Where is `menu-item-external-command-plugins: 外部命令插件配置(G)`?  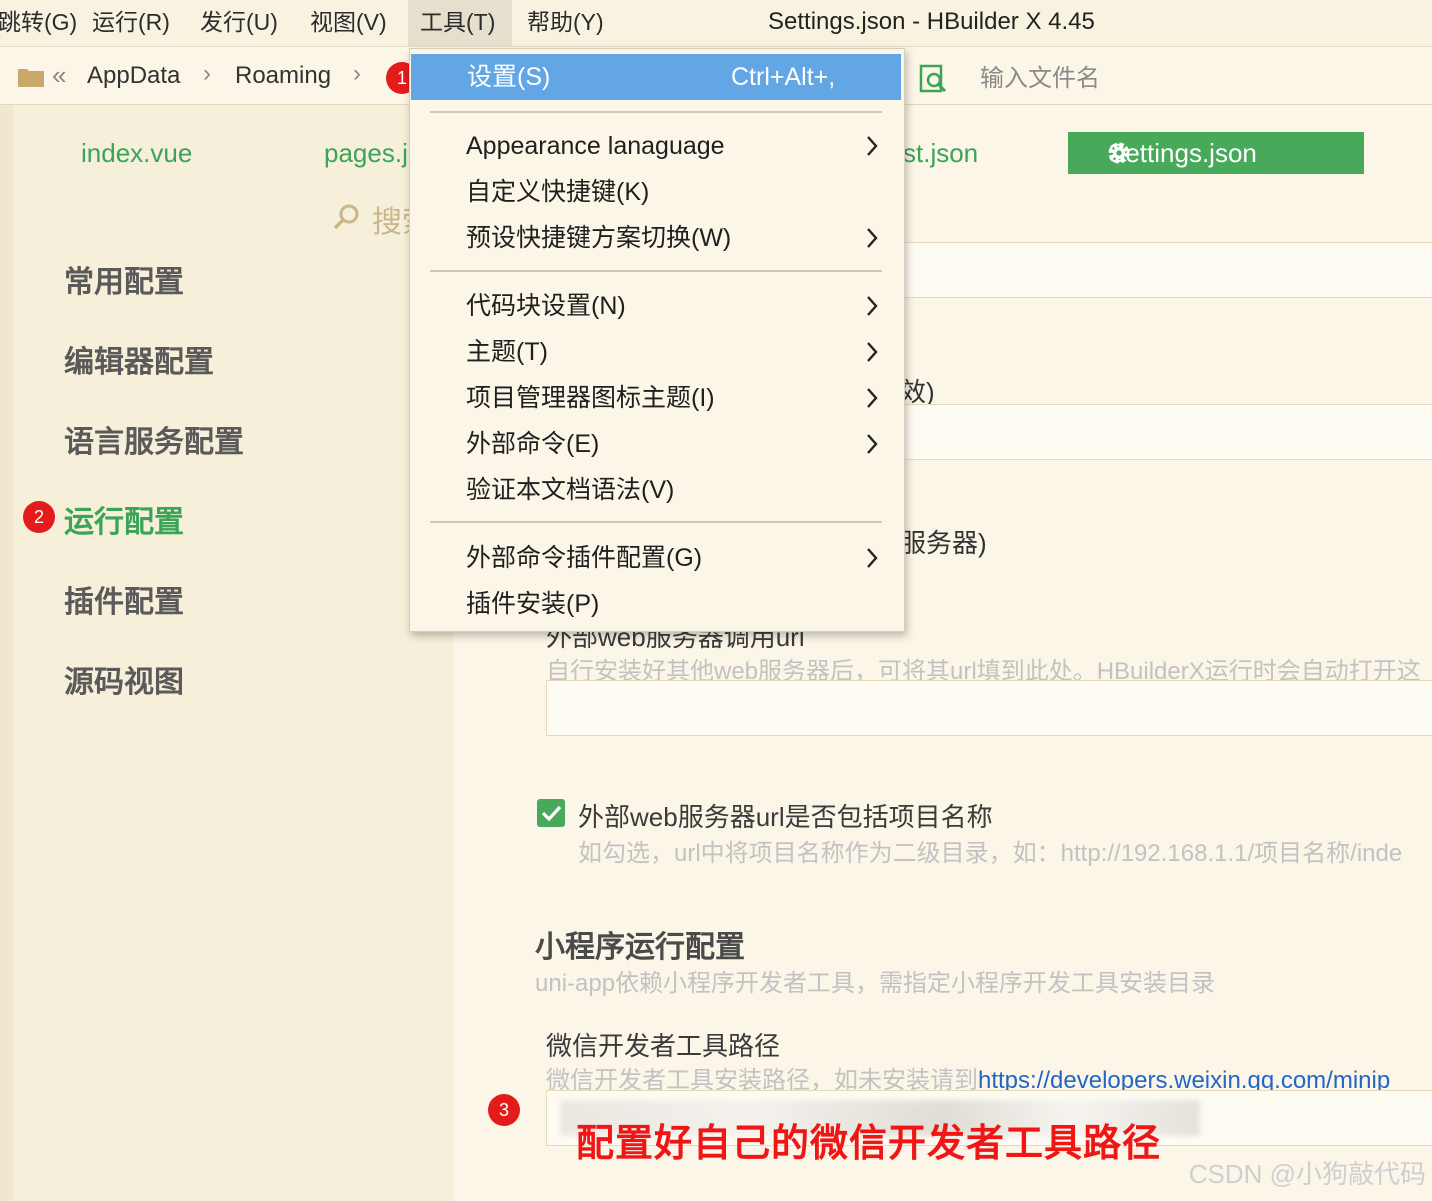 menu-item-external-command-plugins: 外部命令插件配置(G) is located at coordinates (657, 558).